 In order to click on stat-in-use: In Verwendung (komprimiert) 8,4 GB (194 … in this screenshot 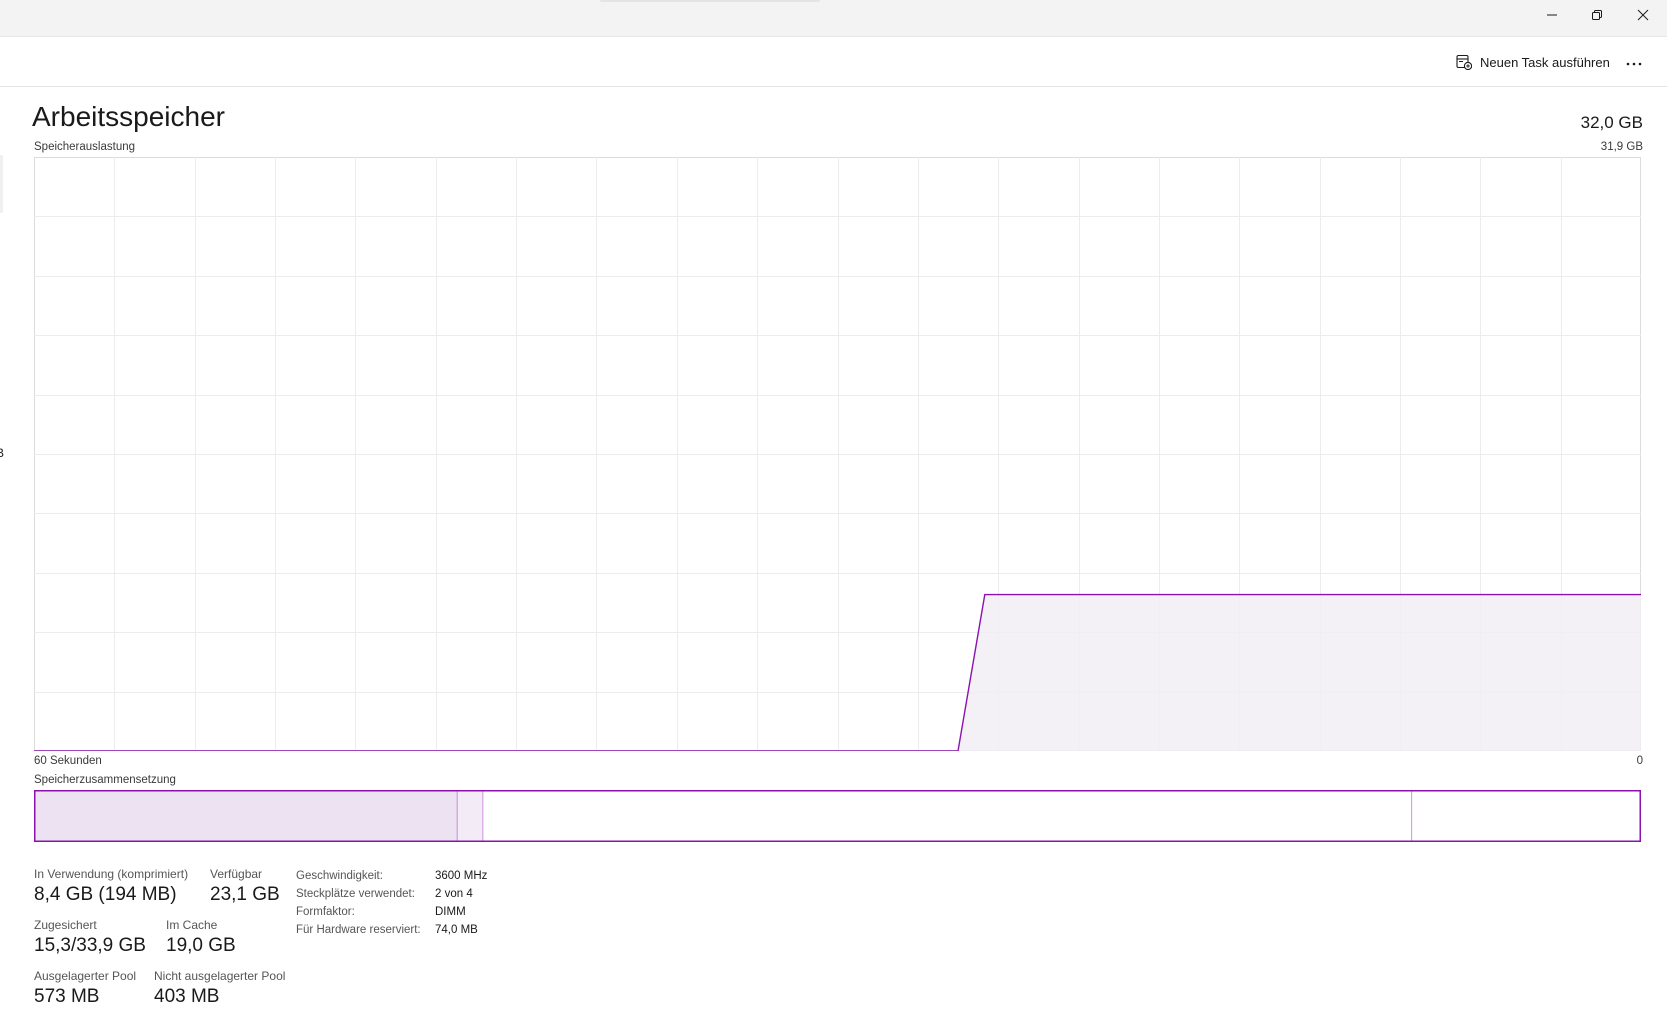, I will do `click(111, 886)`.